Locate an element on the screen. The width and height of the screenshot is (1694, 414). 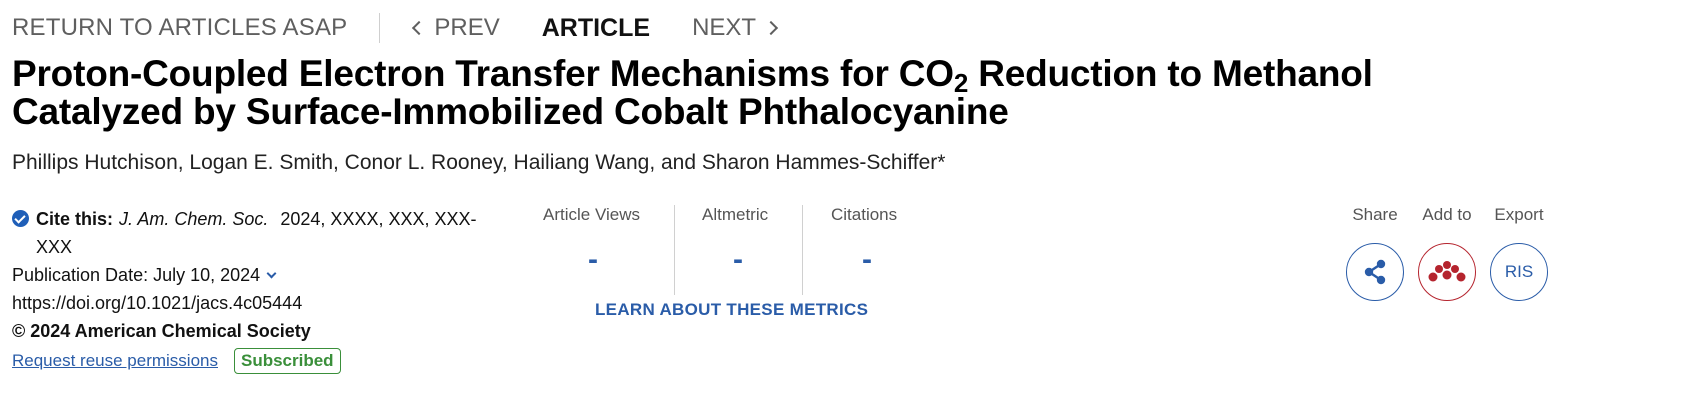
next-article-link: NEXT is located at coordinates (735, 28).